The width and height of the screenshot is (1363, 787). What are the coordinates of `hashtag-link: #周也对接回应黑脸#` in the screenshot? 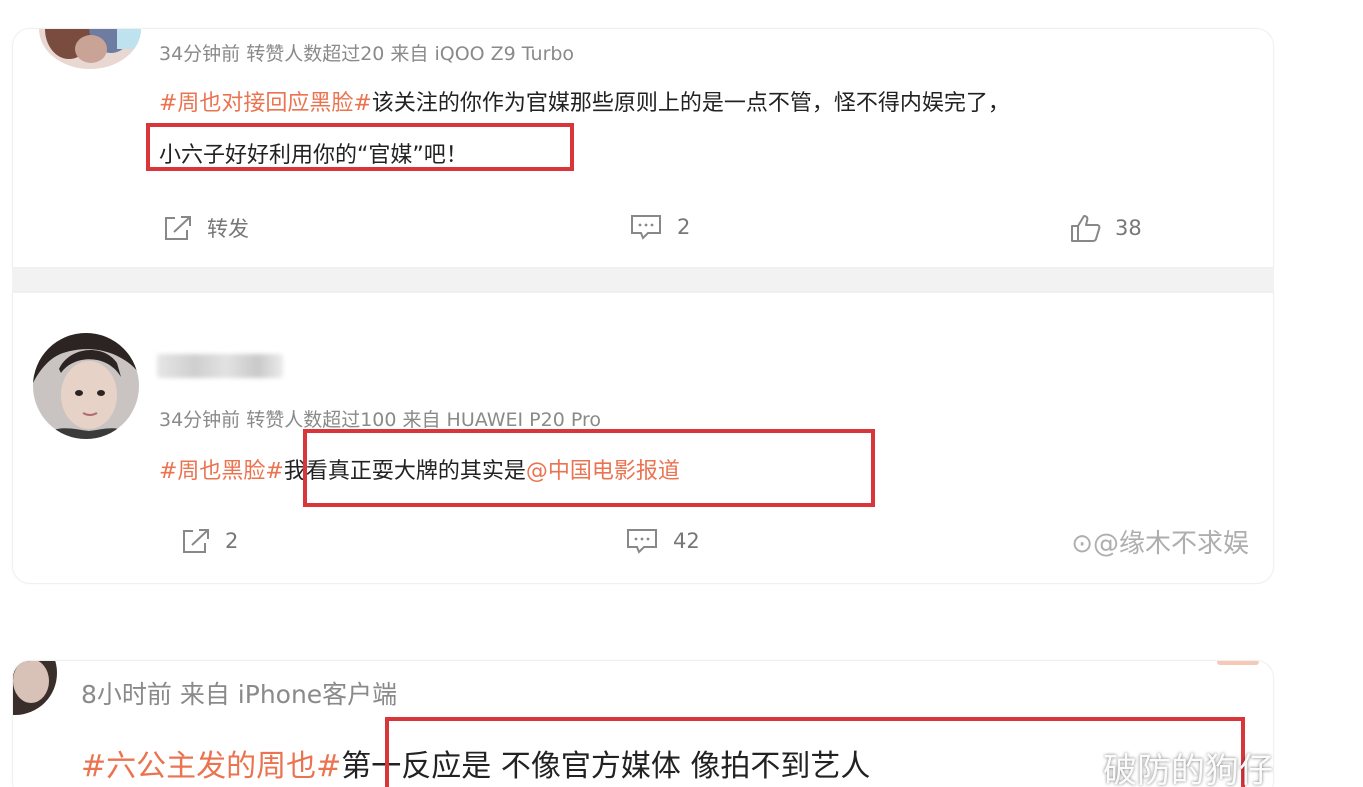 It's located at (265, 103).